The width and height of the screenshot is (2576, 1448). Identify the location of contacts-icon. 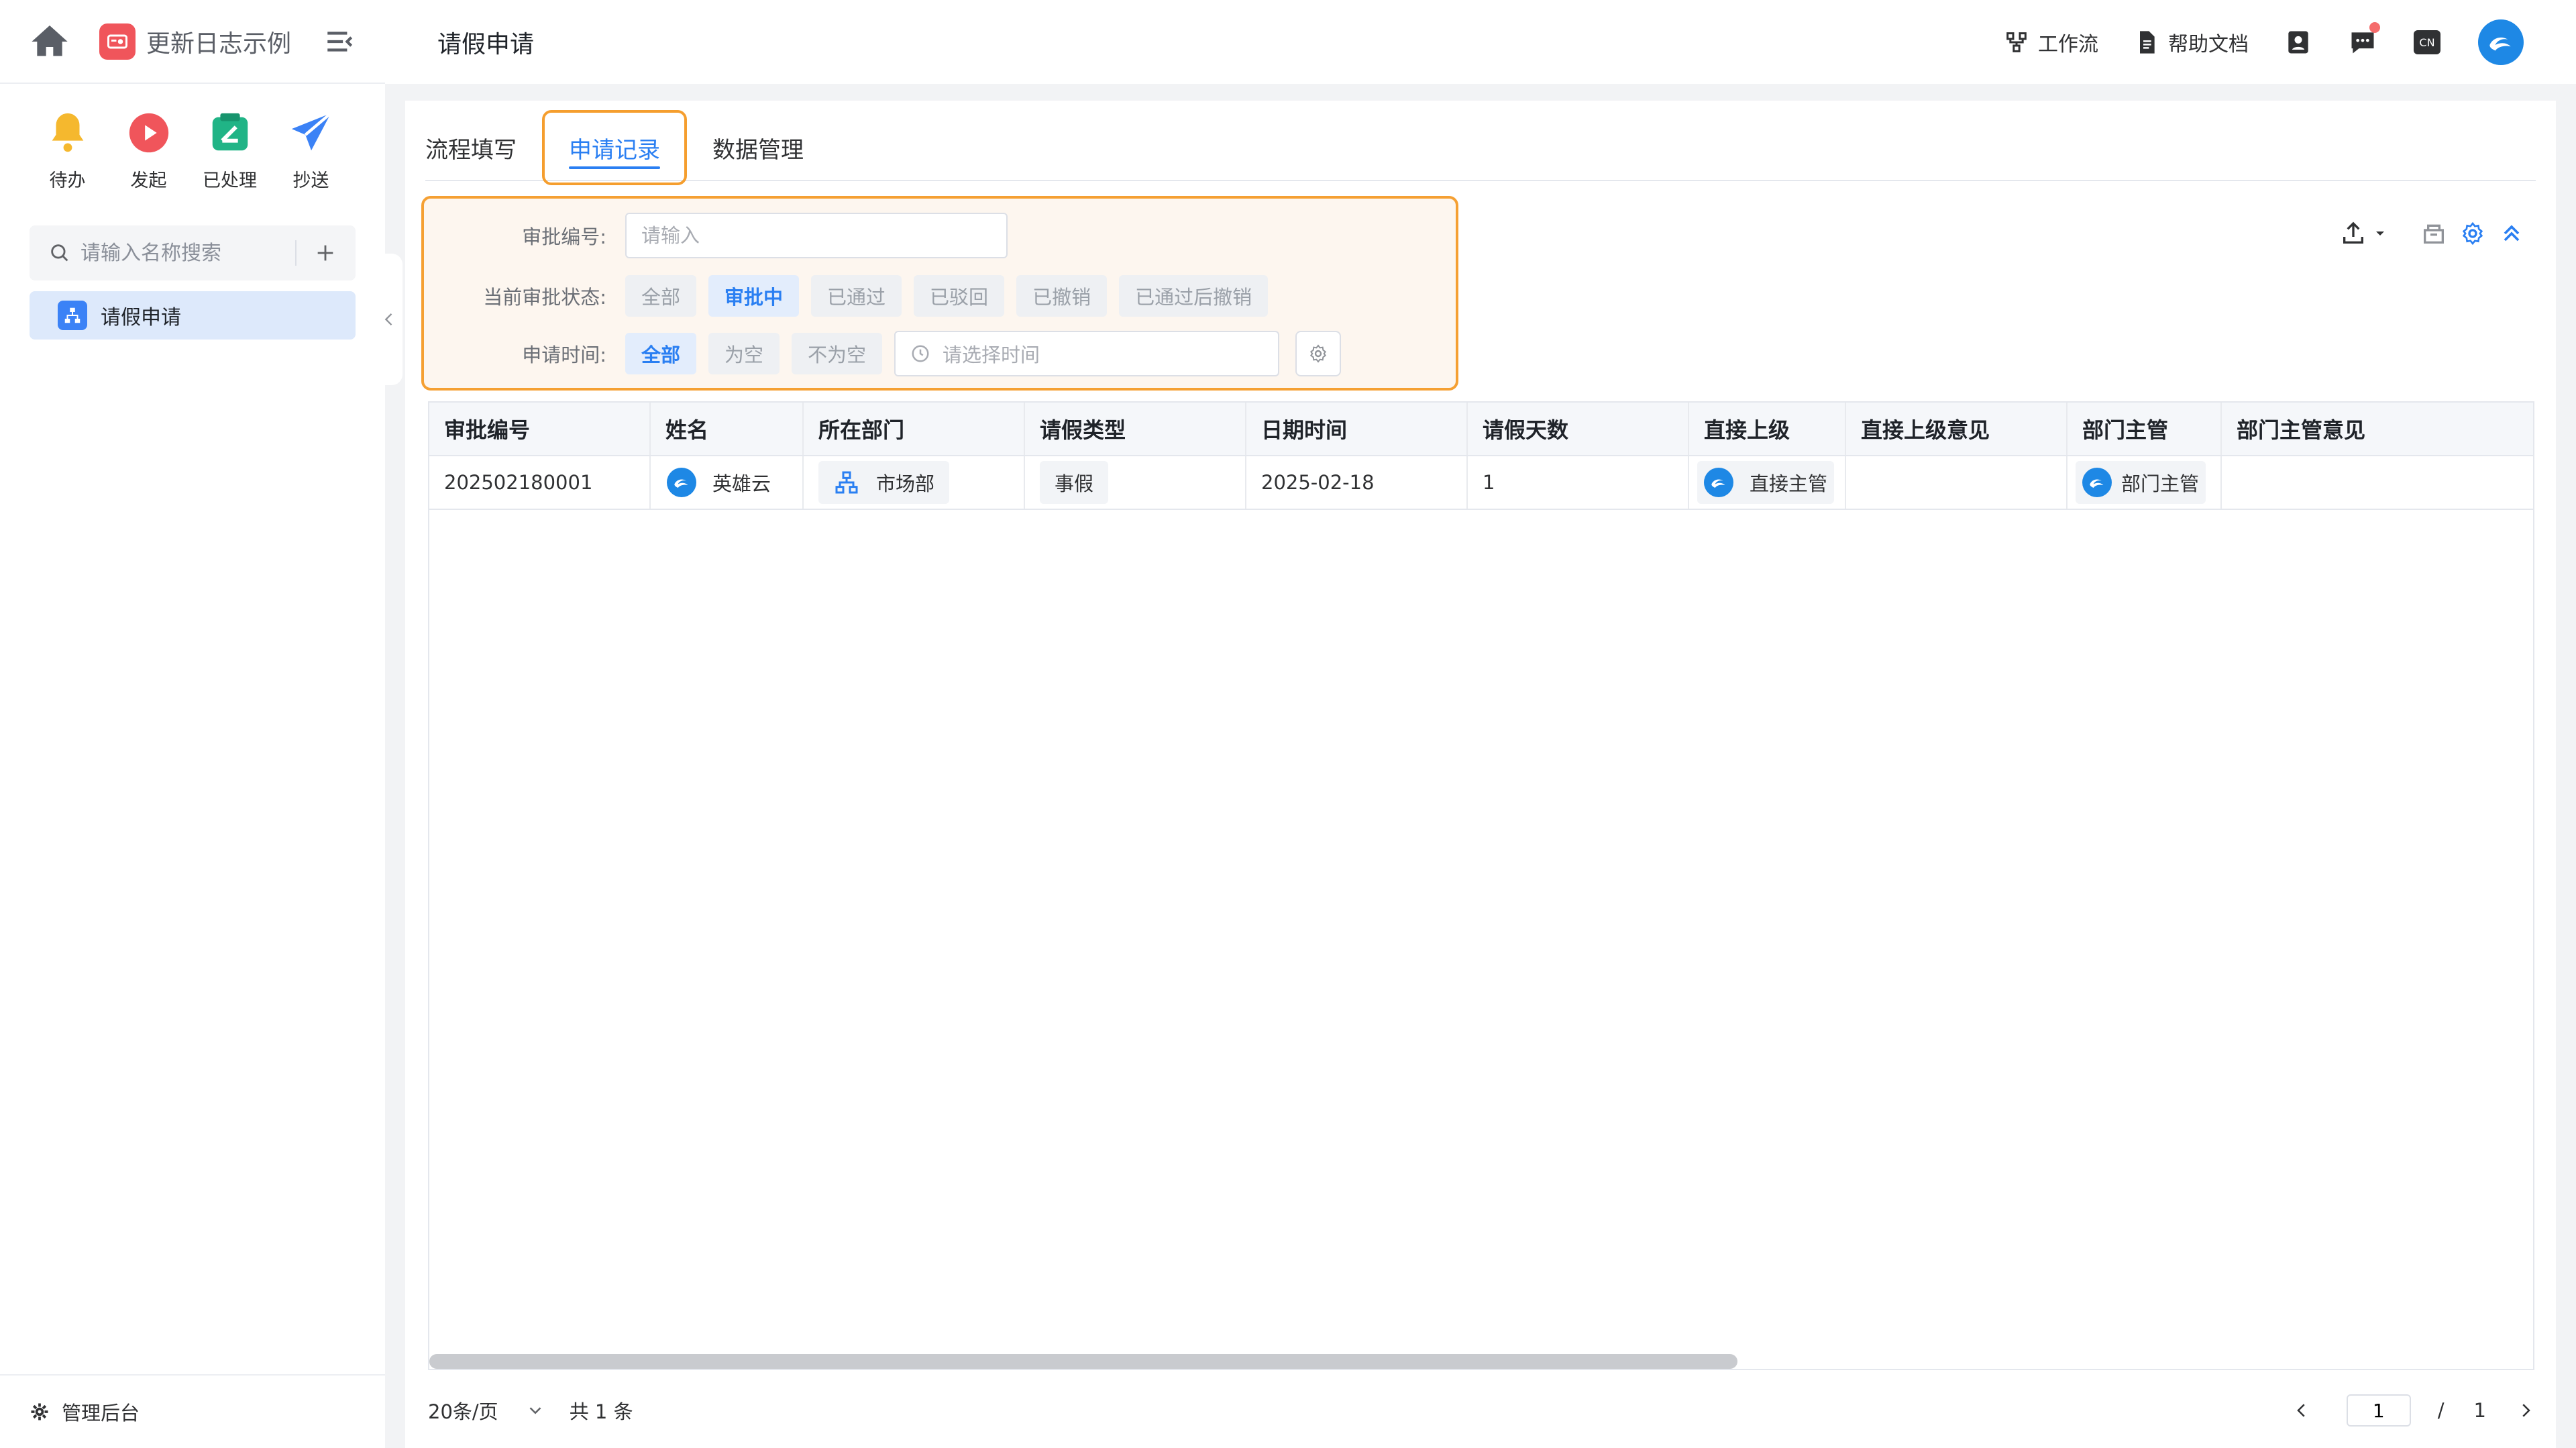
(2298, 42).